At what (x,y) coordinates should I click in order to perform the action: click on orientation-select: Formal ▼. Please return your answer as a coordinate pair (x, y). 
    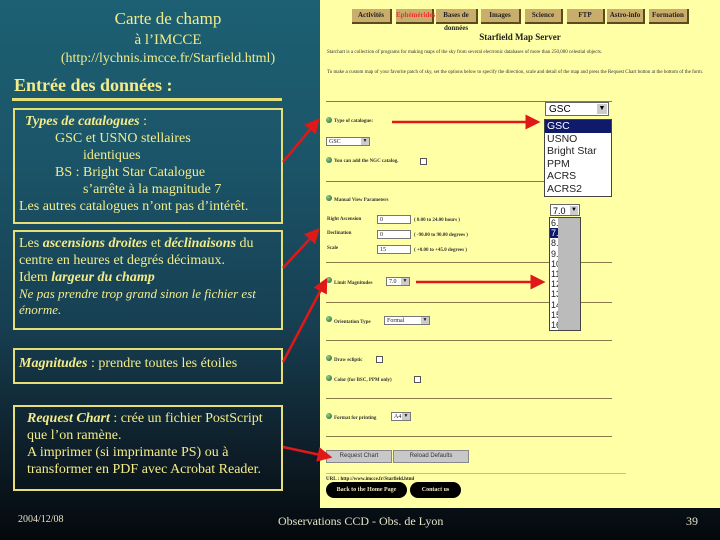
    Looking at the image, I should click on (407, 320).